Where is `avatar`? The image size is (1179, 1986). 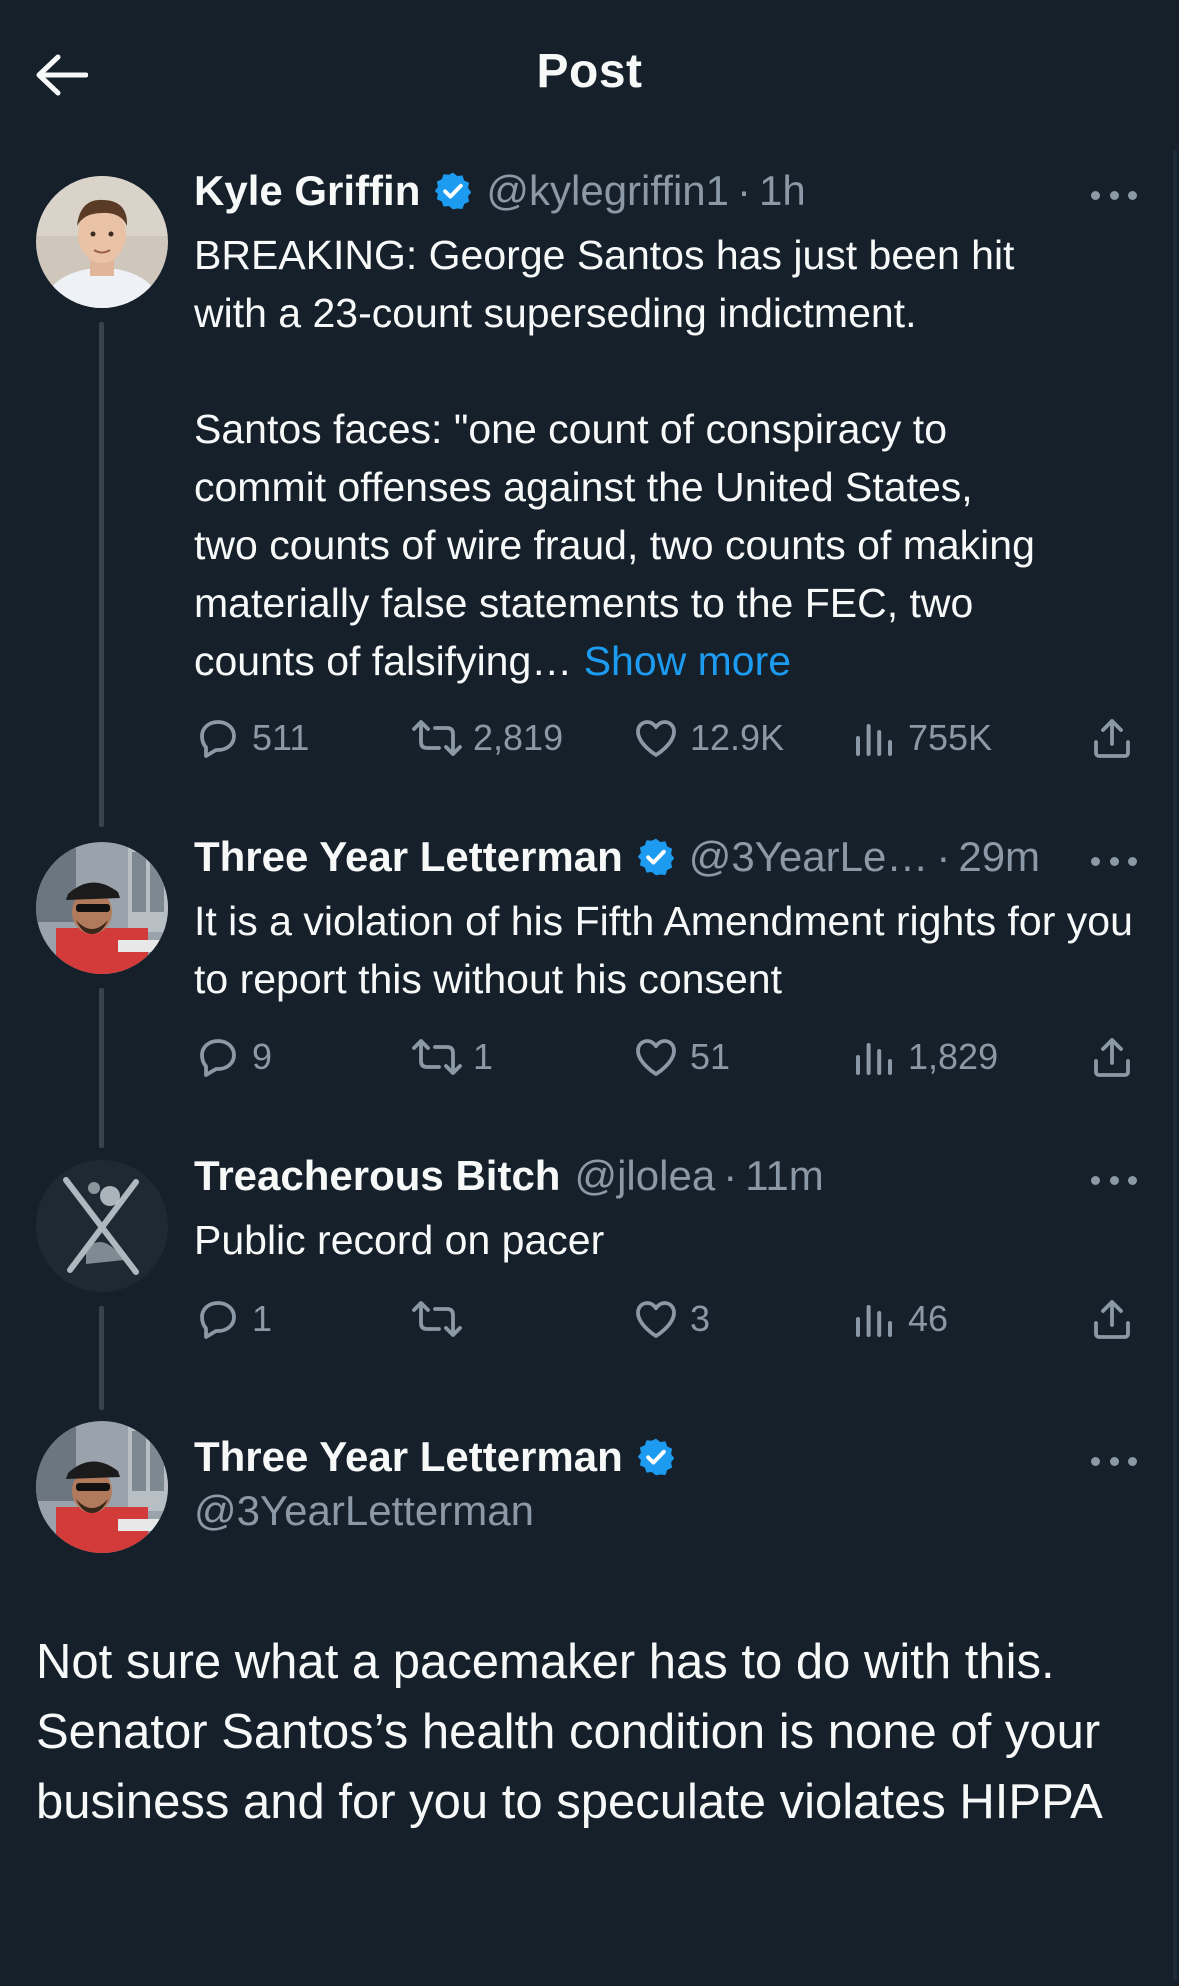
avatar is located at coordinates (102, 1487).